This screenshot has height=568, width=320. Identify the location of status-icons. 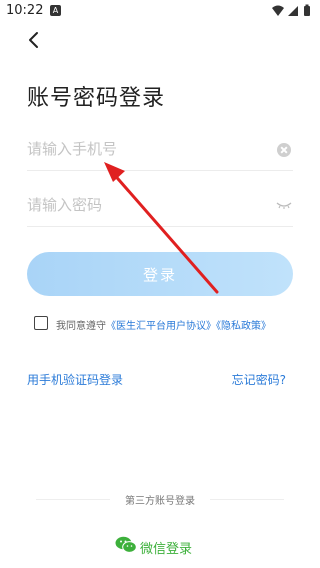
(291, 10).